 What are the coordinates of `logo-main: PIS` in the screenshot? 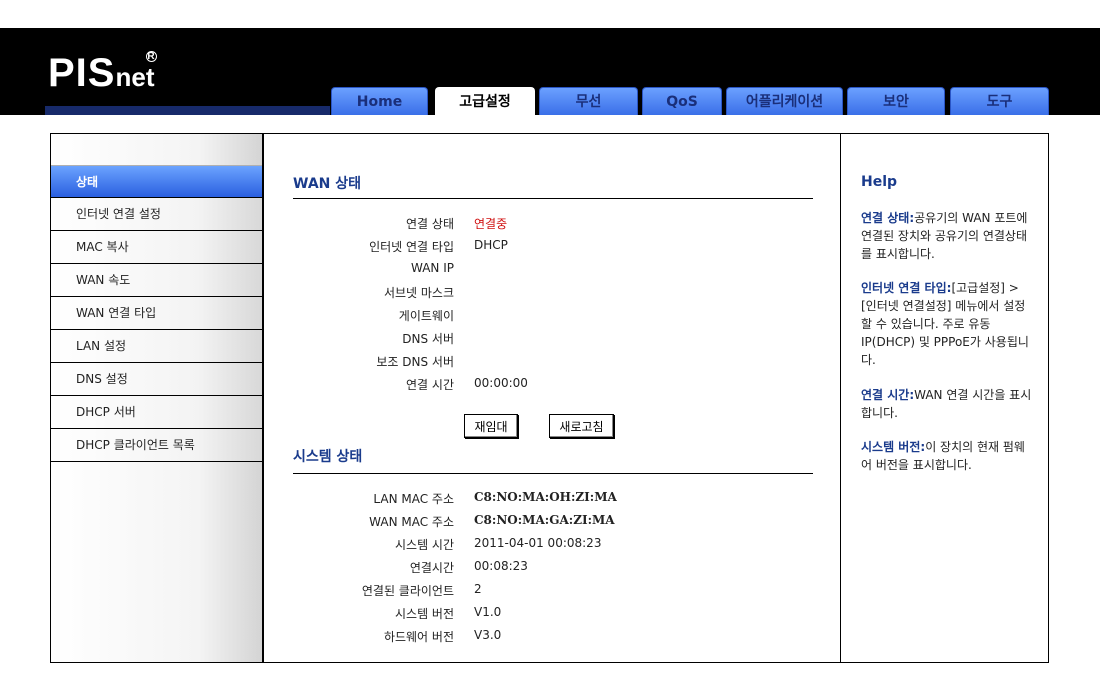 It's located at (82, 73).